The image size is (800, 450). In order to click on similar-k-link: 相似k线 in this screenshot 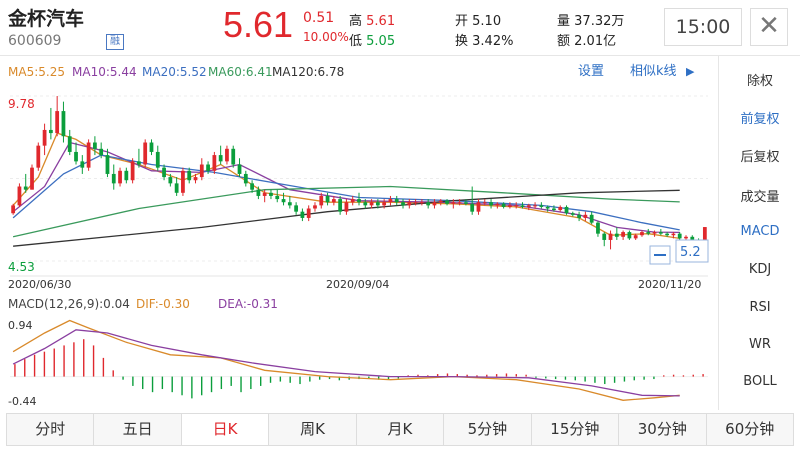, I will do `click(653, 71)`.